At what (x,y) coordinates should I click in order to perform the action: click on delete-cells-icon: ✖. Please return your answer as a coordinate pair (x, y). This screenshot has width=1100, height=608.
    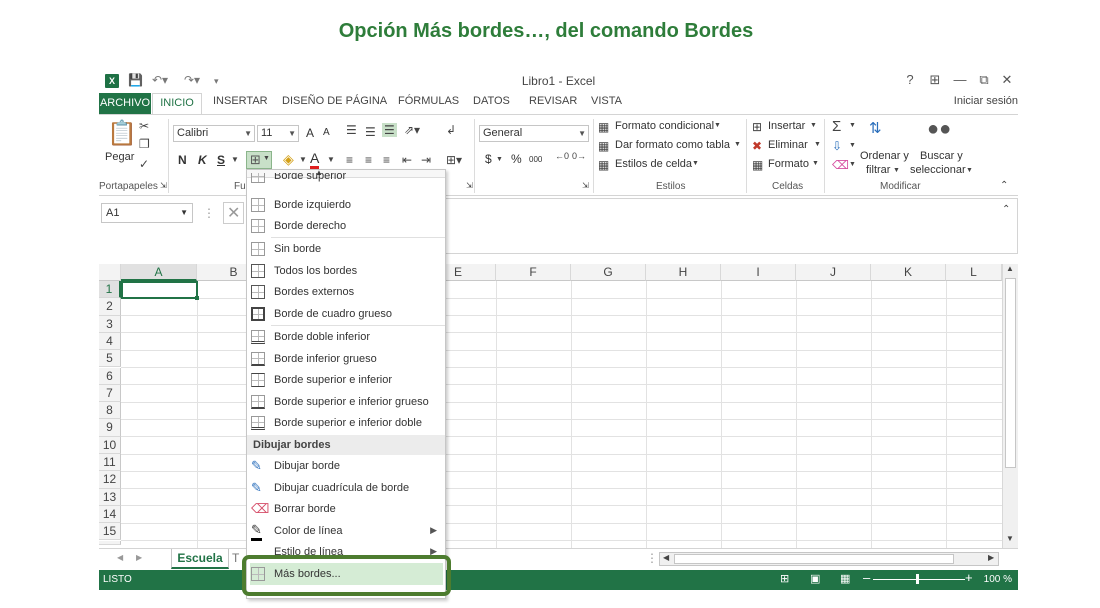
    Looking at the image, I should click on (757, 146).